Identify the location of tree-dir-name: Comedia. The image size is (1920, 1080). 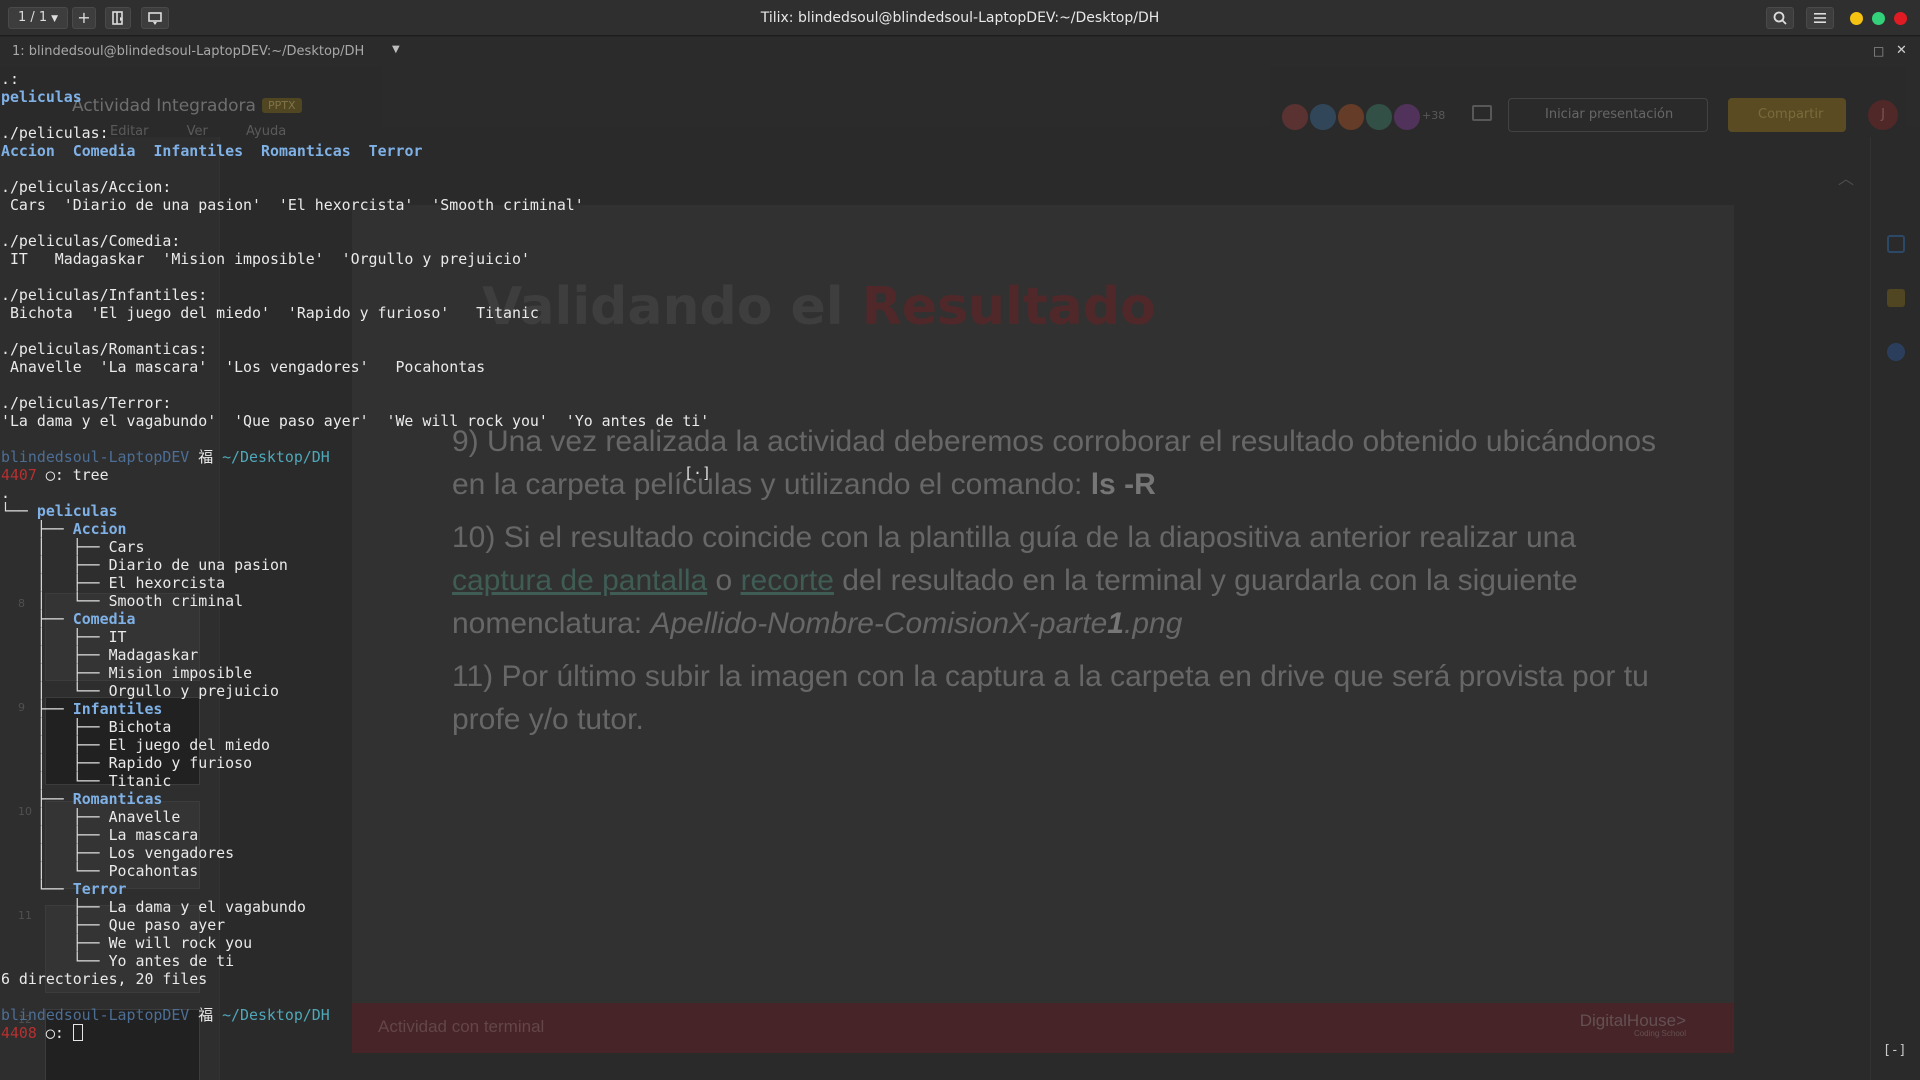
(104, 619).